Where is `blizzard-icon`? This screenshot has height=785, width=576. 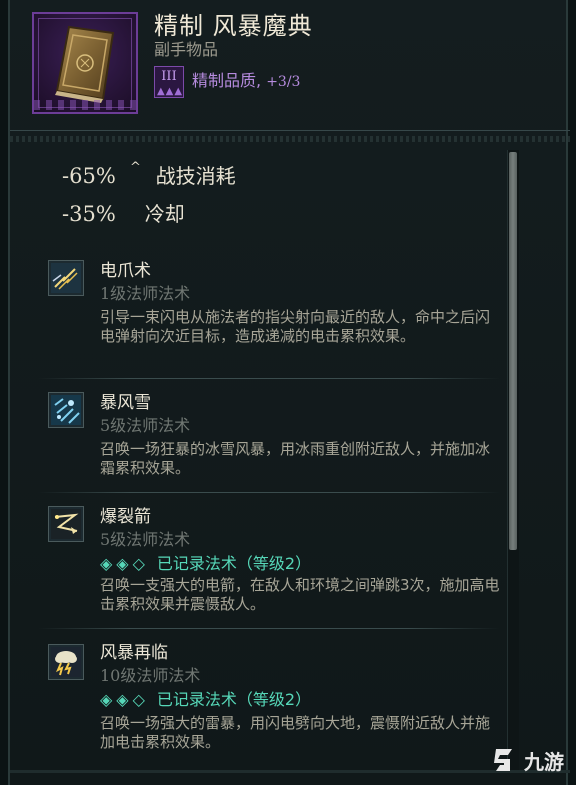
blizzard-icon is located at coordinates (66, 410).